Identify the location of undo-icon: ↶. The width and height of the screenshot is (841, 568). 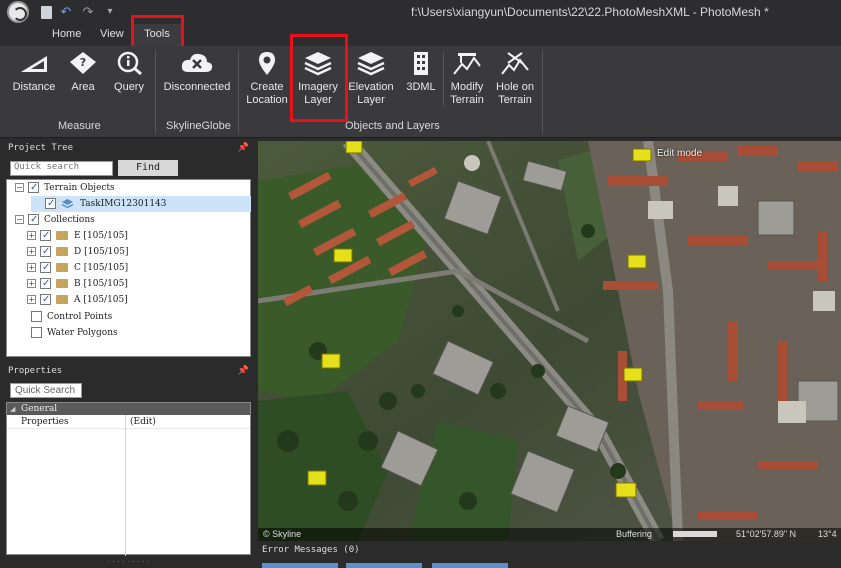
(66, 12).